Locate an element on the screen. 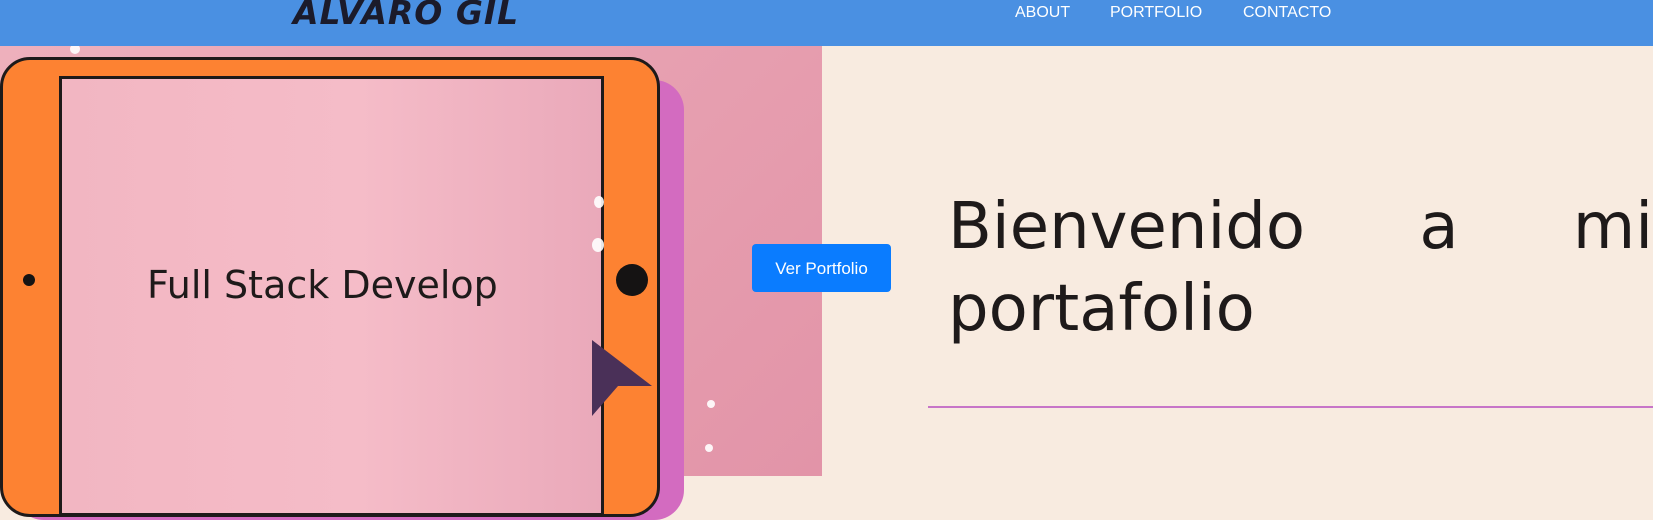 This screenshot has height=520, width=1653. brand-logo: ALVARO GIL is located at coordinates (406, 16).